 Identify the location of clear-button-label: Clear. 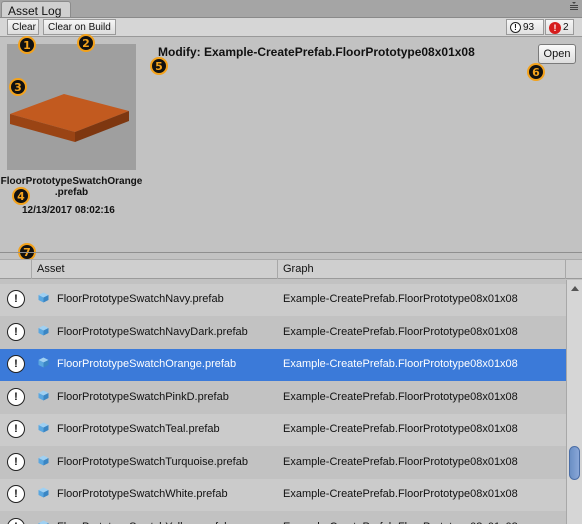
(24, 27).